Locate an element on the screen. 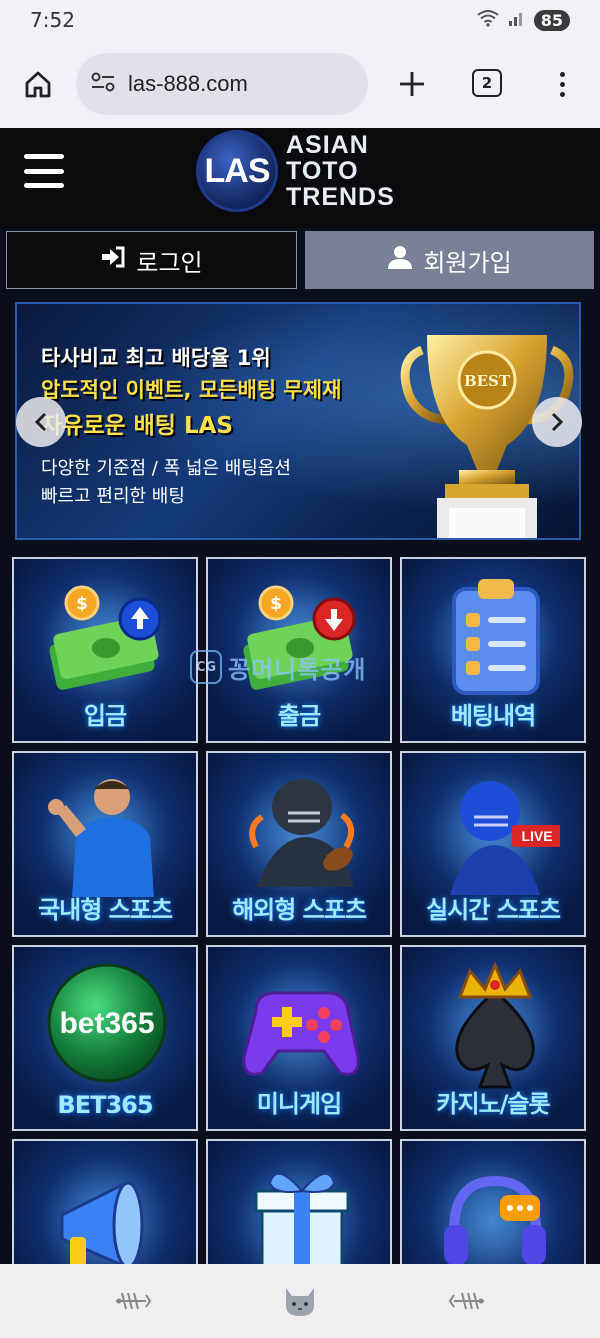 This screenshot has width=600, height=1338. url-text: las-888.com is located at coordinates (188, 84).